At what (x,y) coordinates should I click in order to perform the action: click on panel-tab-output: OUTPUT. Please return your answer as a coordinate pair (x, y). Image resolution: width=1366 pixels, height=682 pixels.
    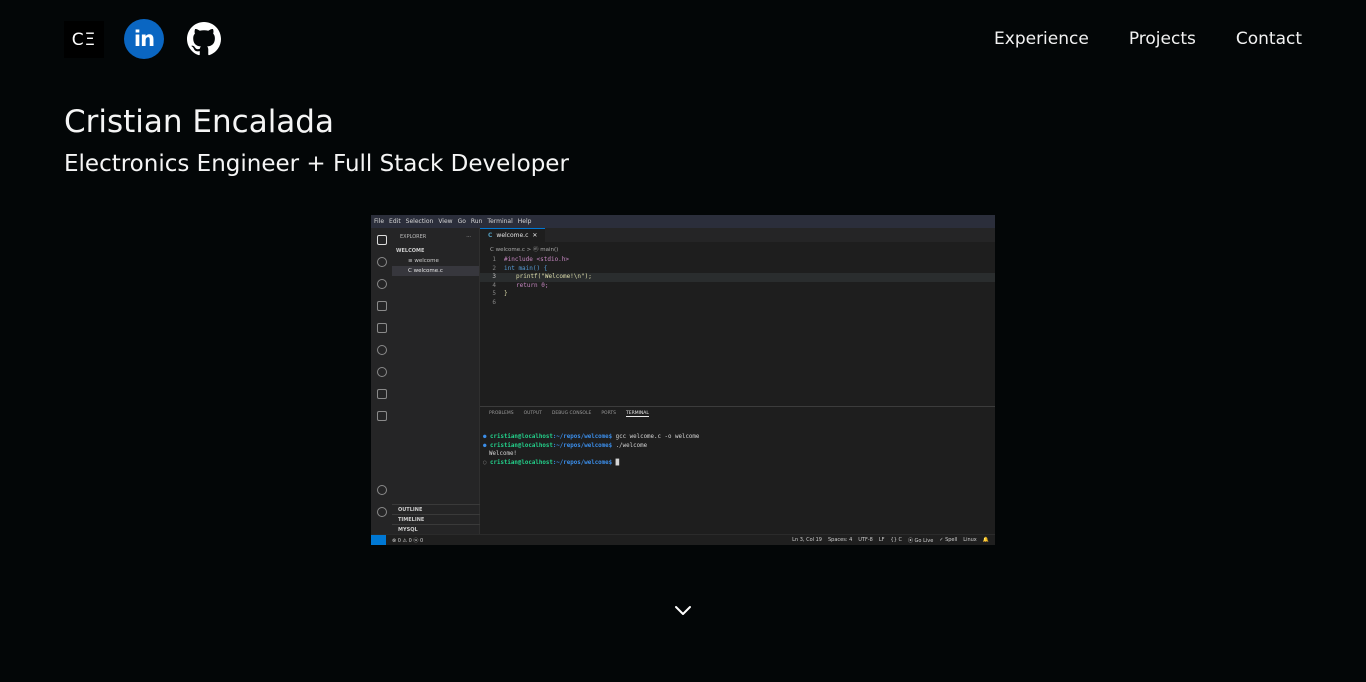
    Looking at the image, I should click on (532, 413).